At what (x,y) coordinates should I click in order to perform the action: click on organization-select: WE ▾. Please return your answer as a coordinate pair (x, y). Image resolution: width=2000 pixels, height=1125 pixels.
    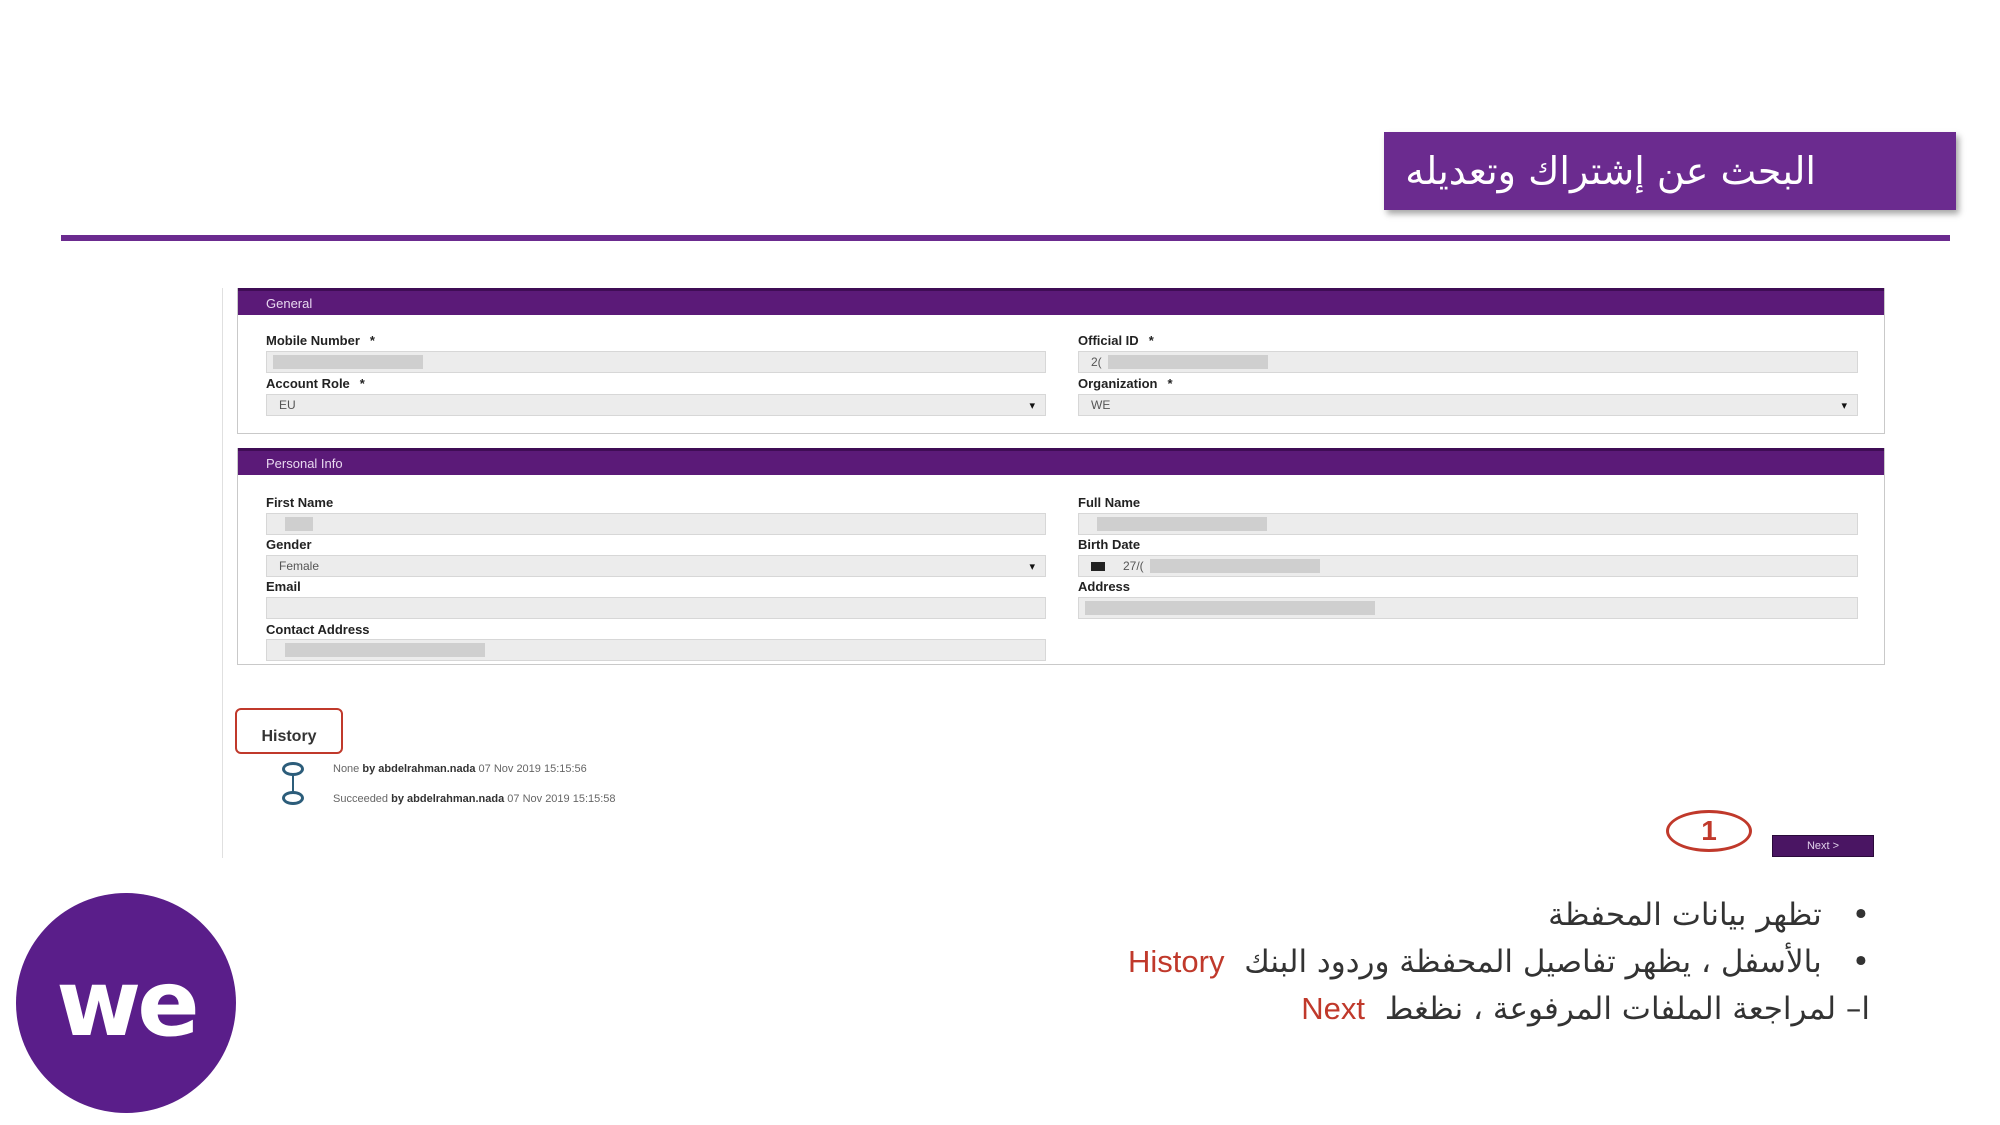
    Looking at the image, I should click on (1468, 405).